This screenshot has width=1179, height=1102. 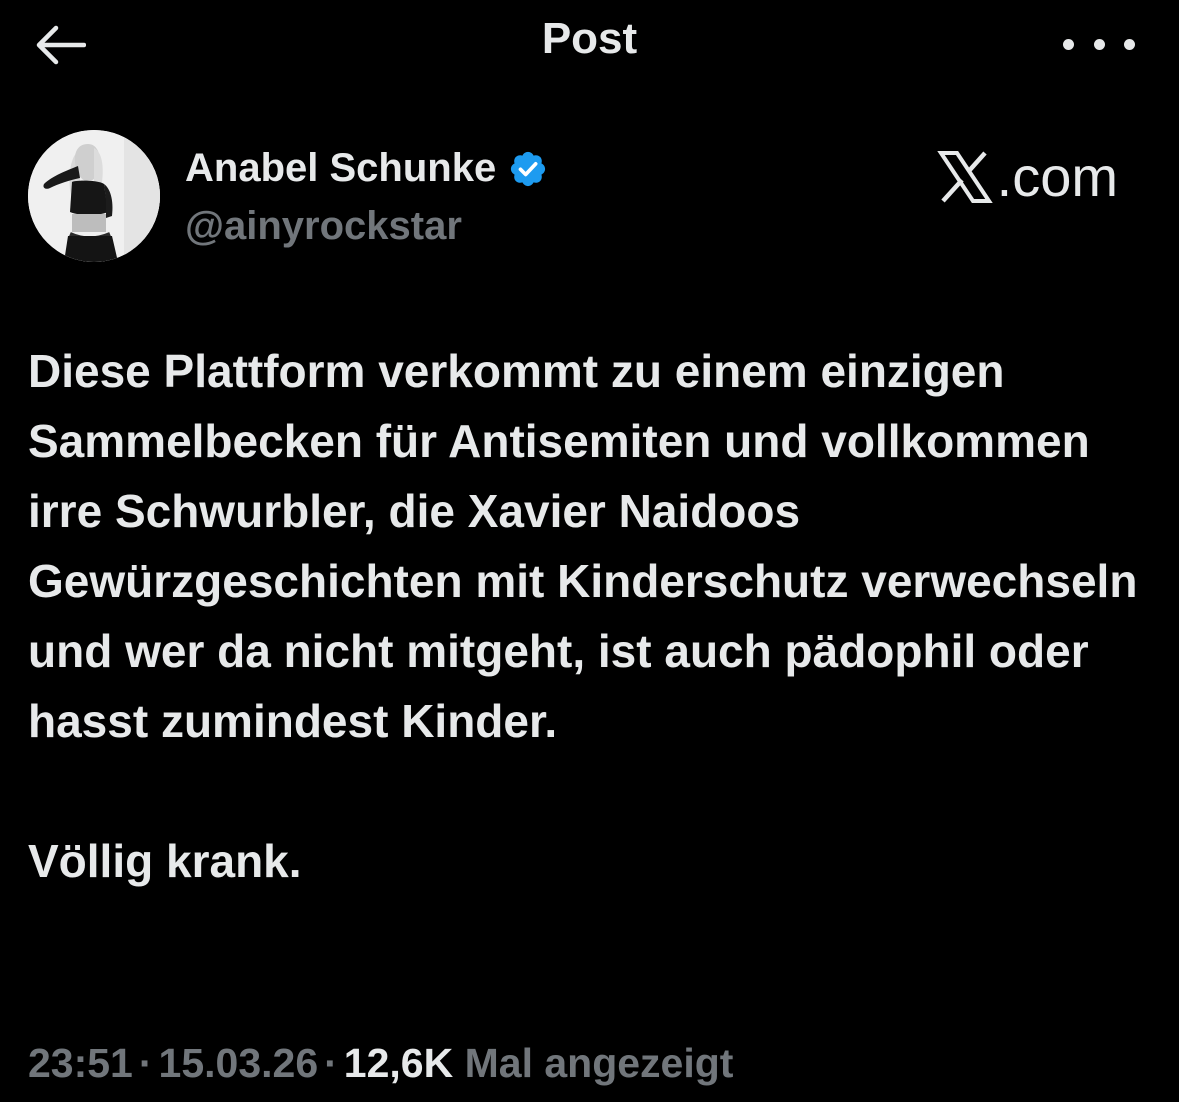 I want to click on display-name-row: Anabel Schunke, so click(x=366, y=168).